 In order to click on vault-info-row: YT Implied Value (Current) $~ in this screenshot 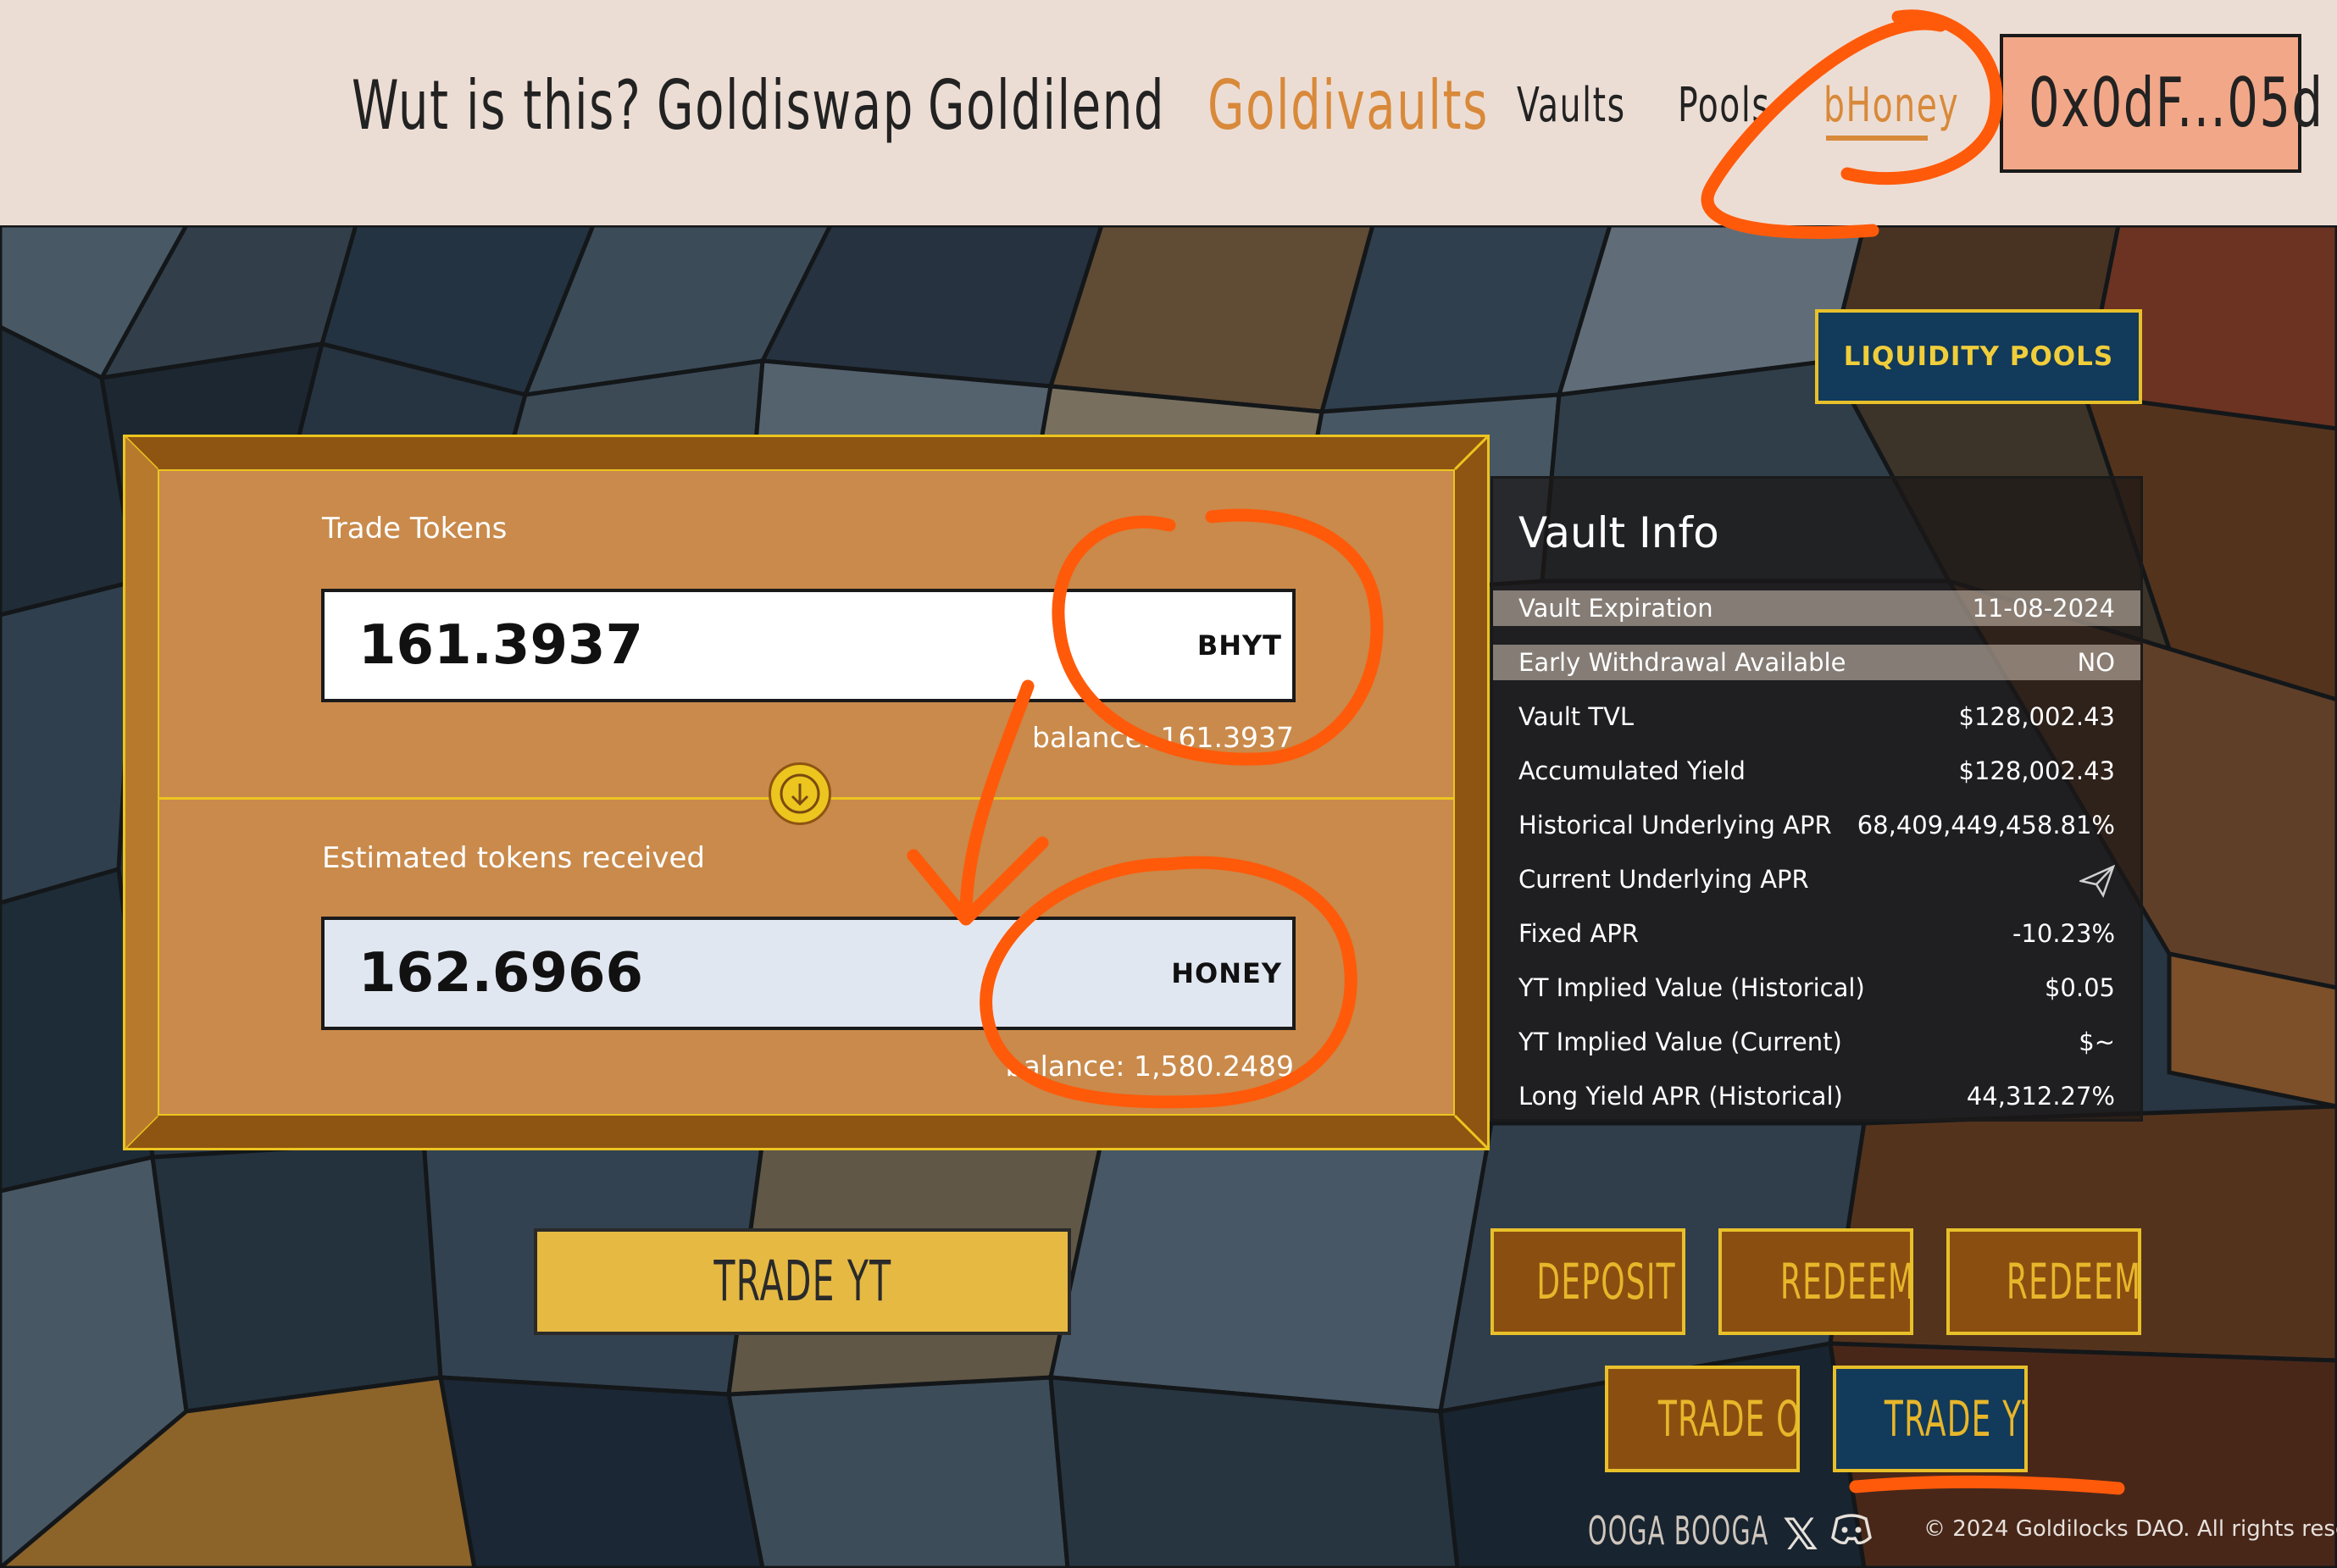, I will do `click(1817, 1042)`.